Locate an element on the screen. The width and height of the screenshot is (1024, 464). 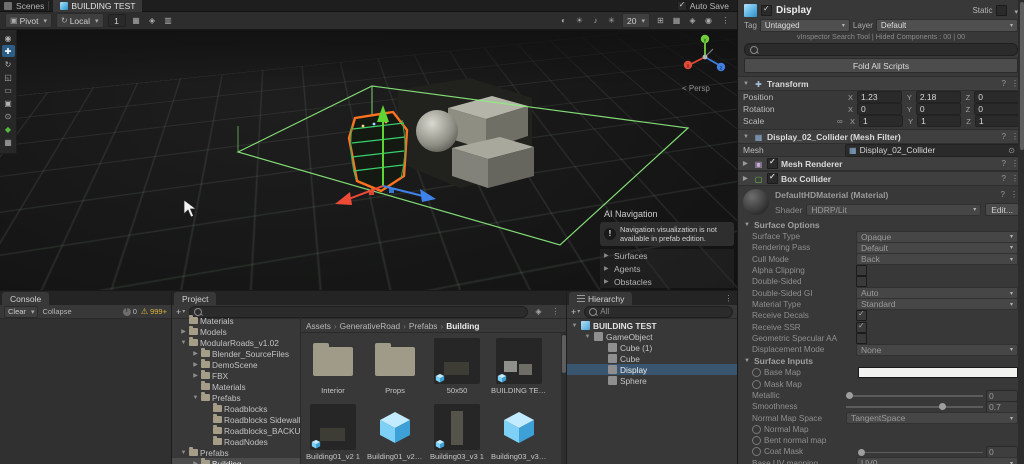
layer-dropdown: Default is located at coordinates (946, 25).